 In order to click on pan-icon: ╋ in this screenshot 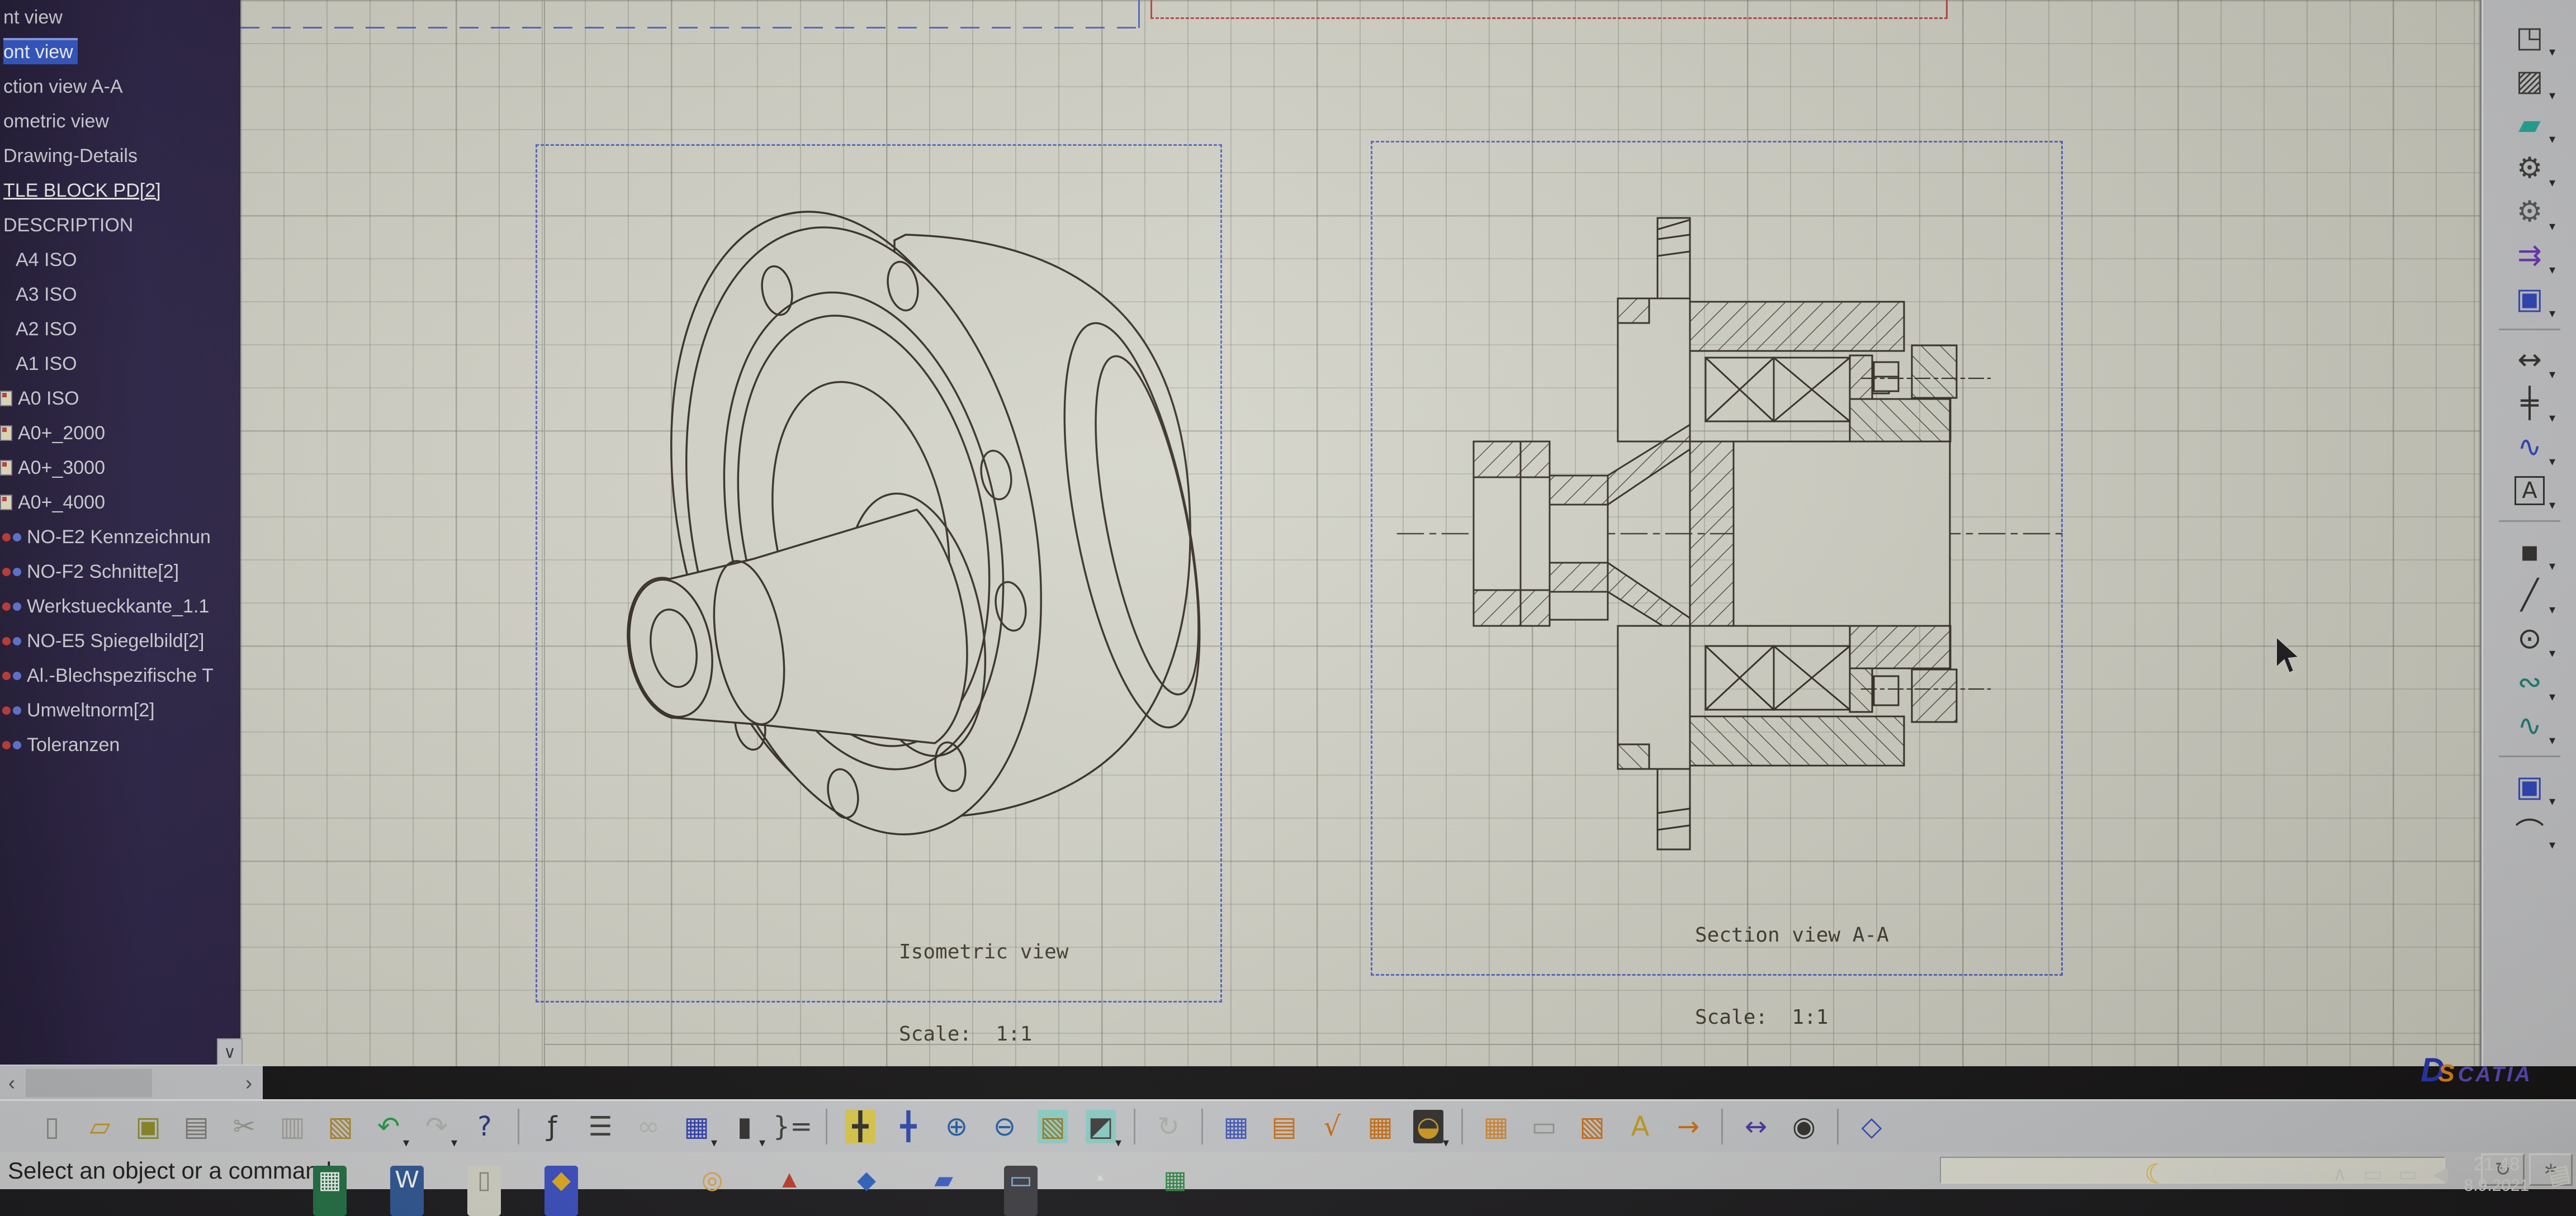, I will do `click(908, 1126)`.